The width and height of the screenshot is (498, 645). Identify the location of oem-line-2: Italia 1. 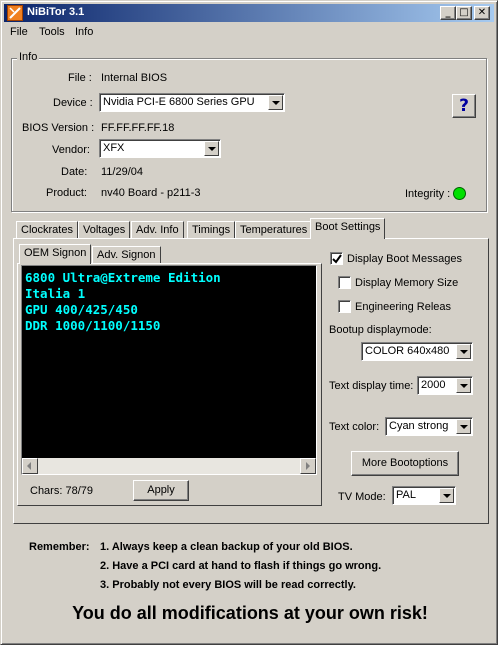
(55, 293).